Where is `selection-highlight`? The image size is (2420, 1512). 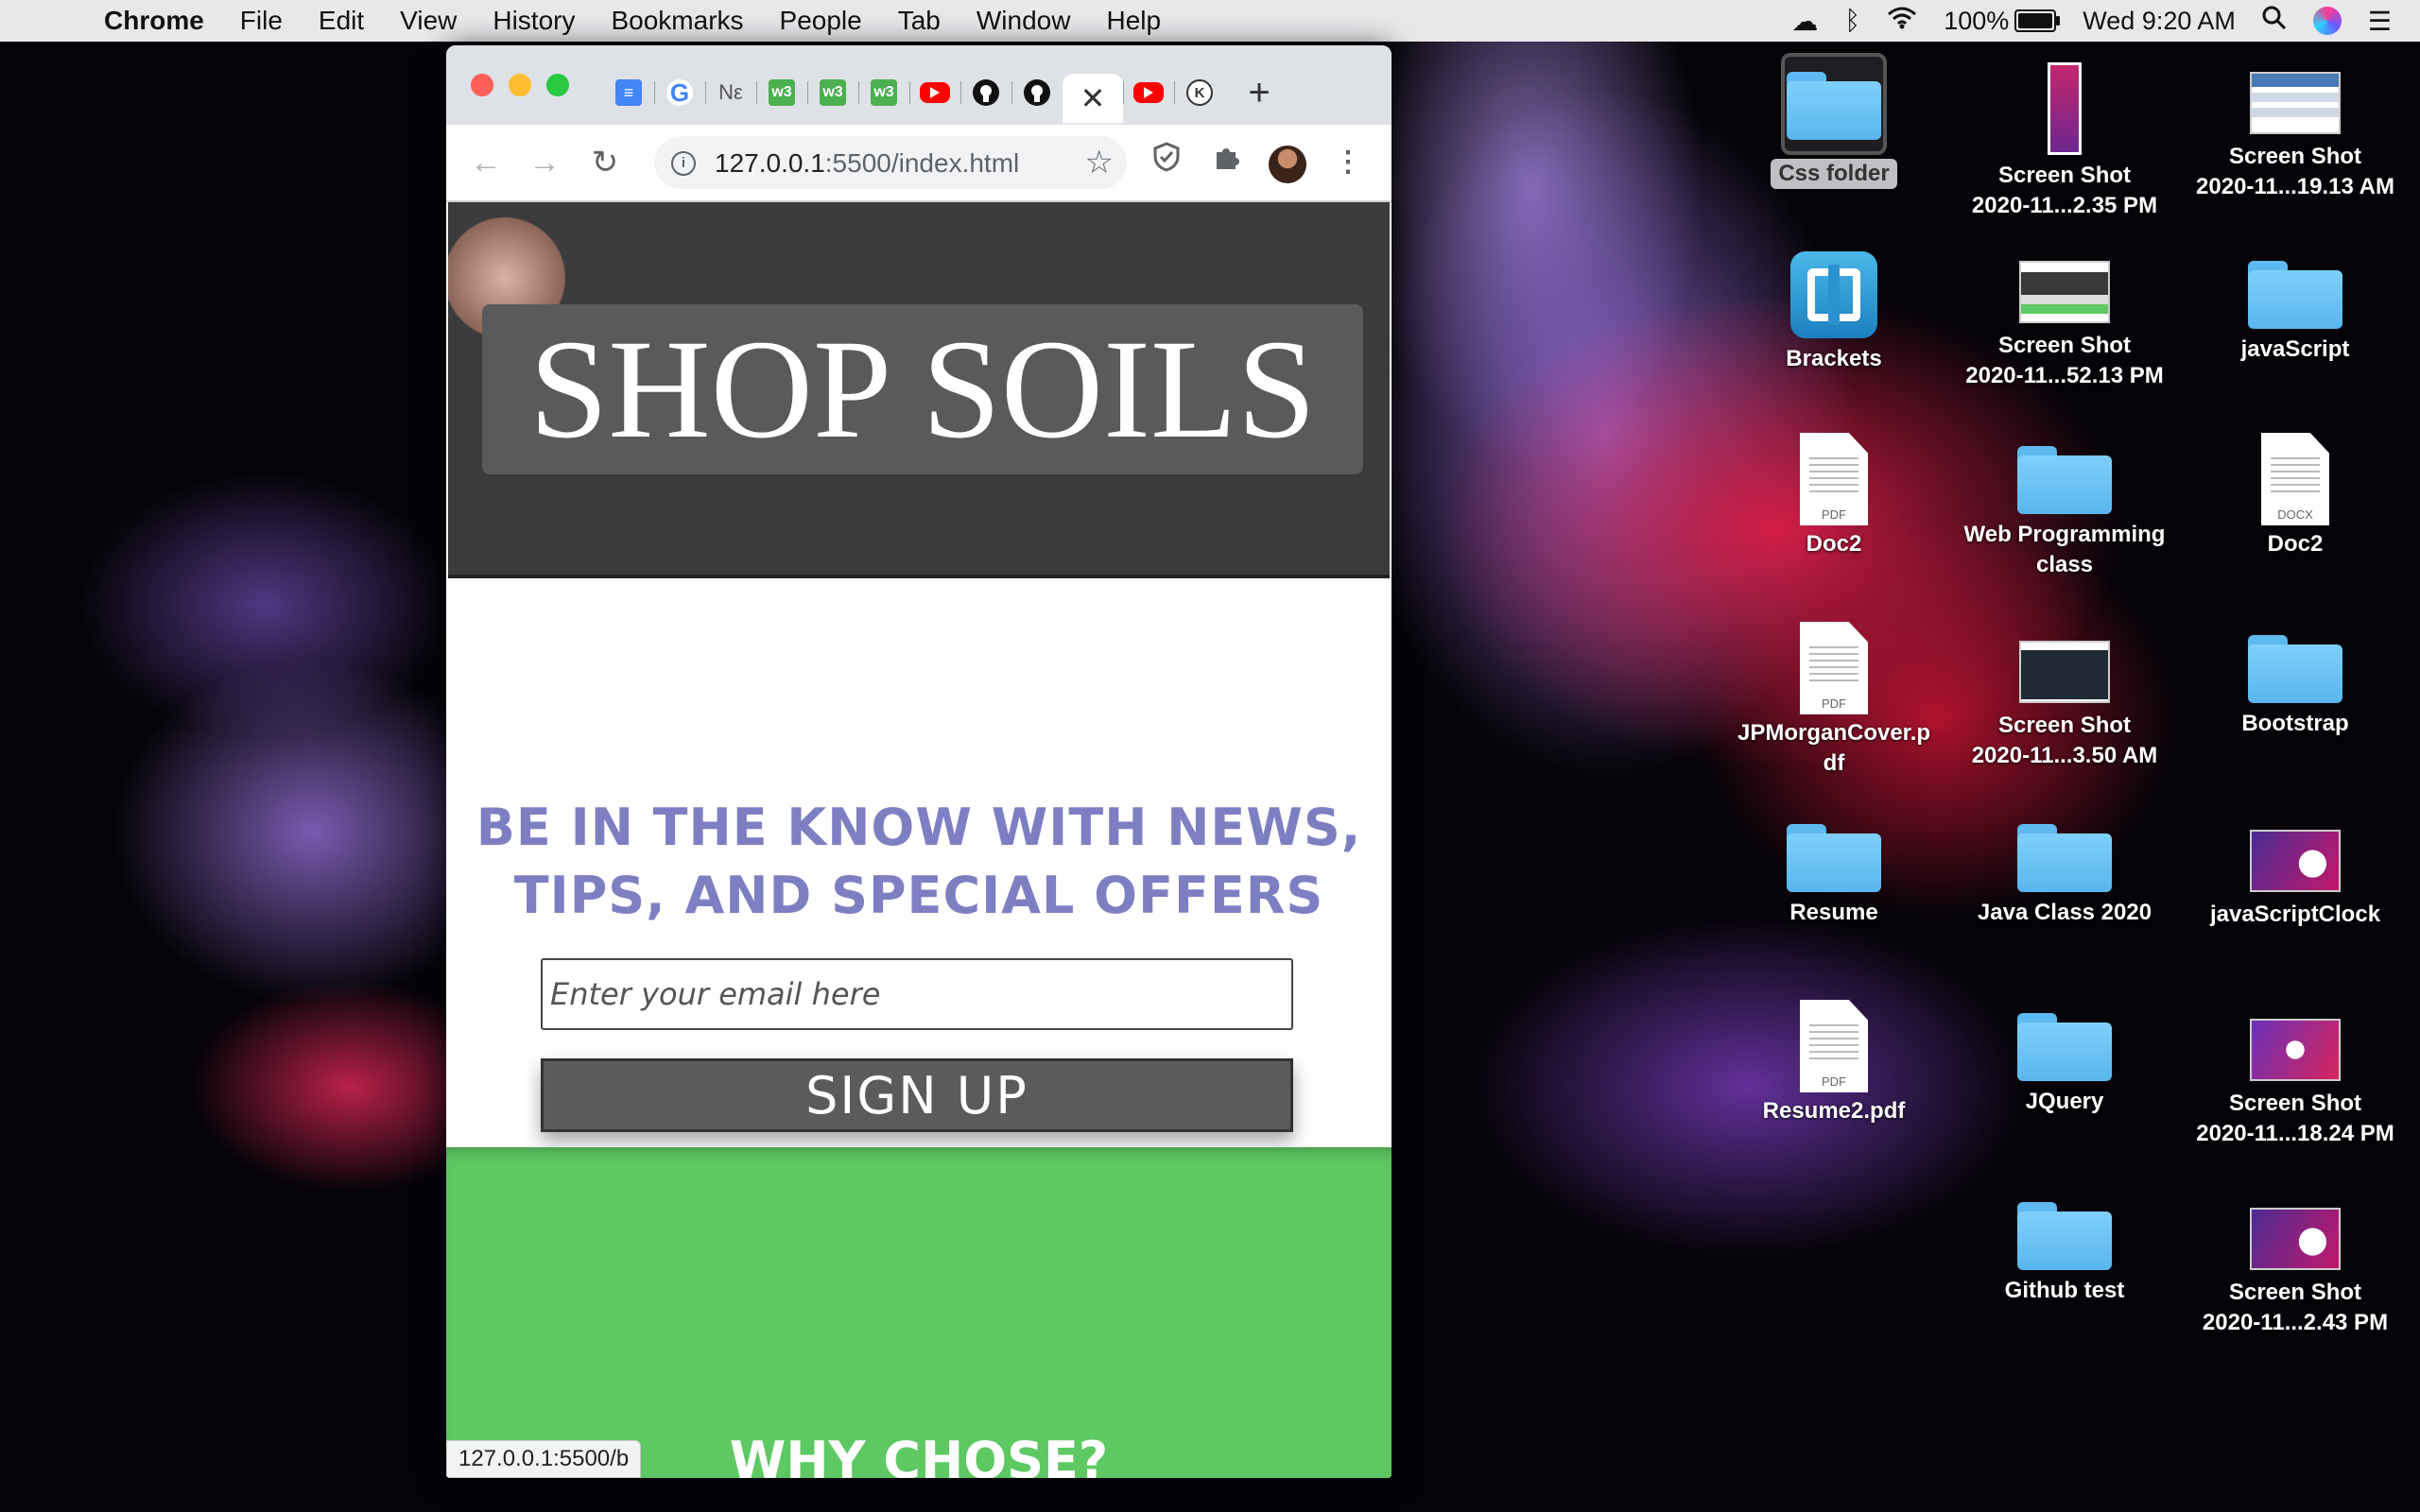 selection-highlight is located at coordinates (1834, 104).